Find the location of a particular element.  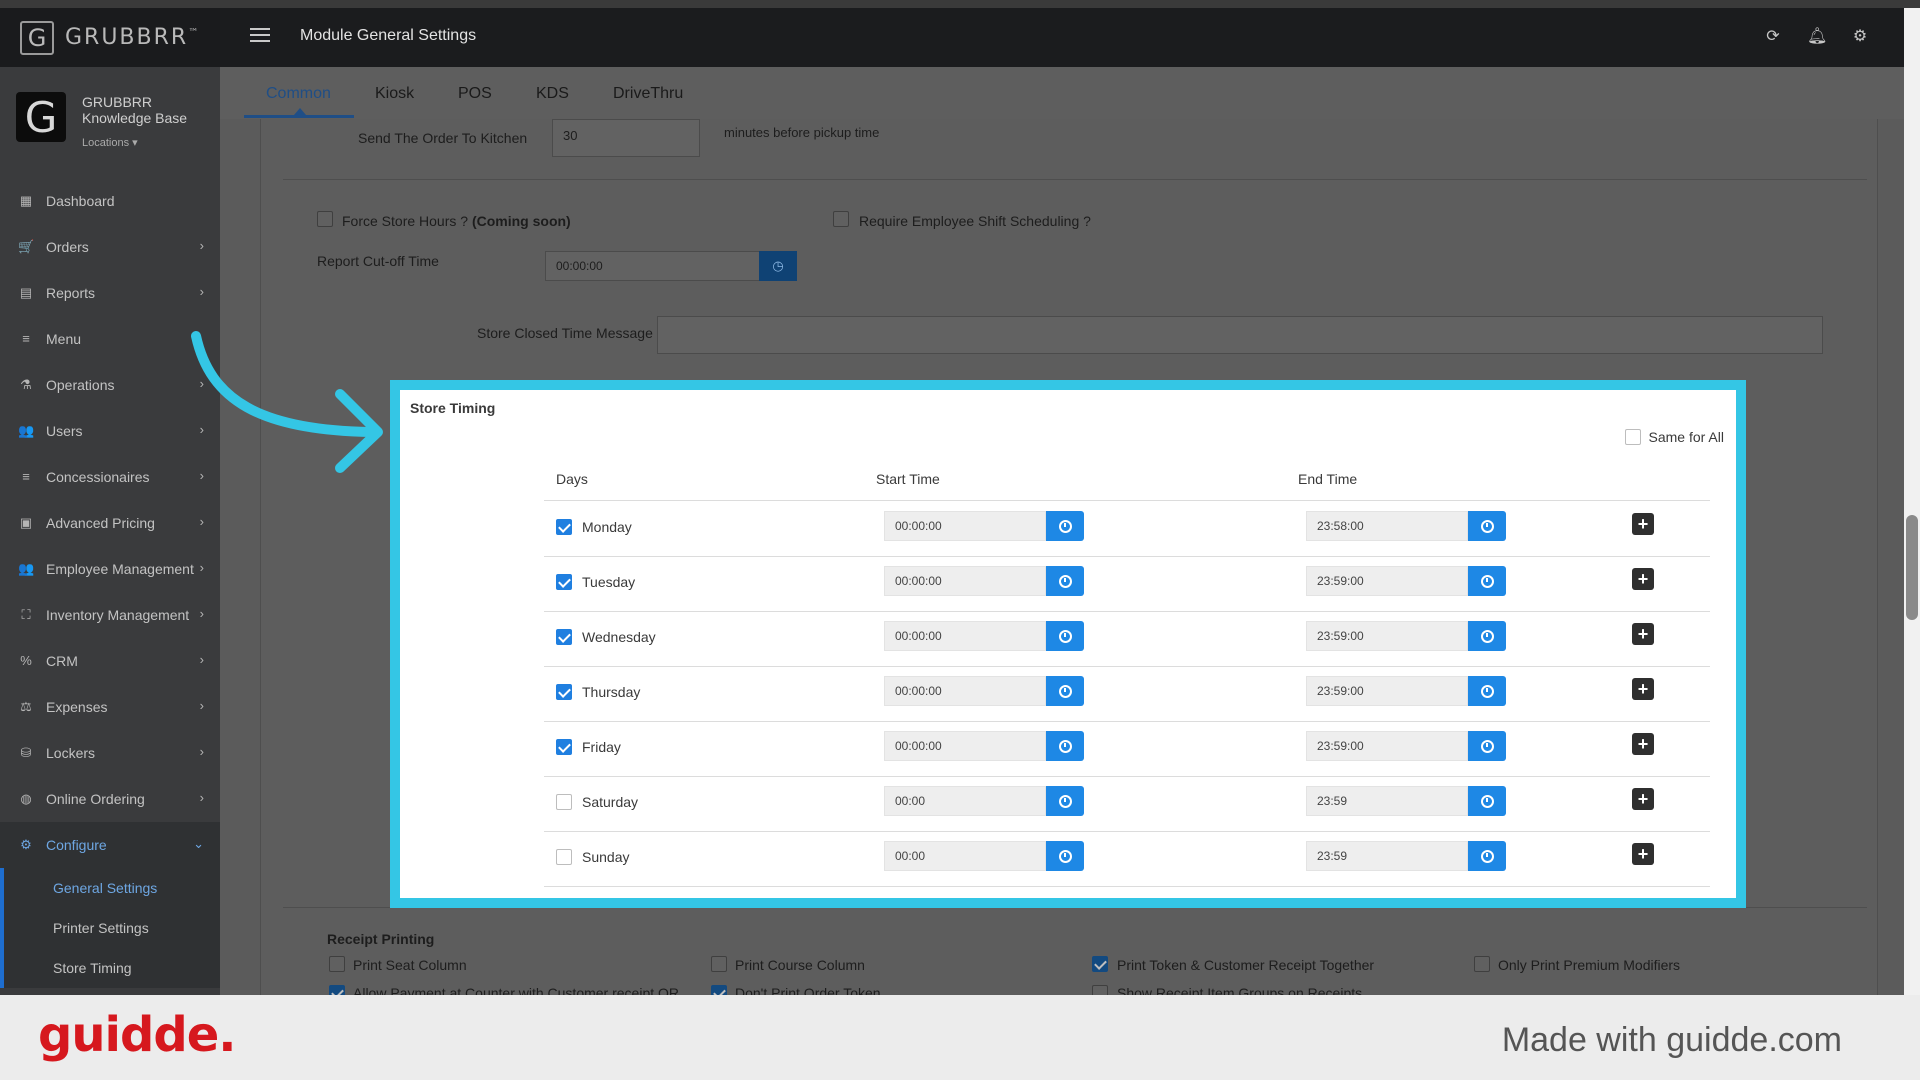

show-receipt-checkbox is located at coordinates (1100, 990).